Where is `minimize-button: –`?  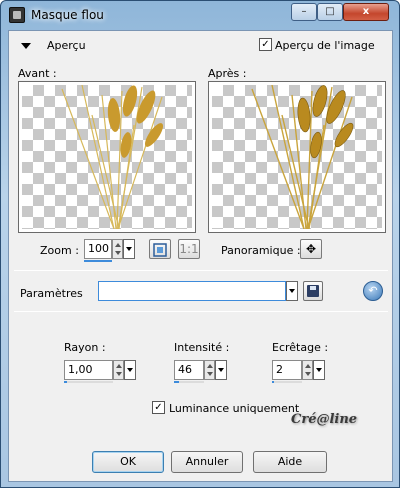
minimize-button: – is located at coordinates (304, 12).